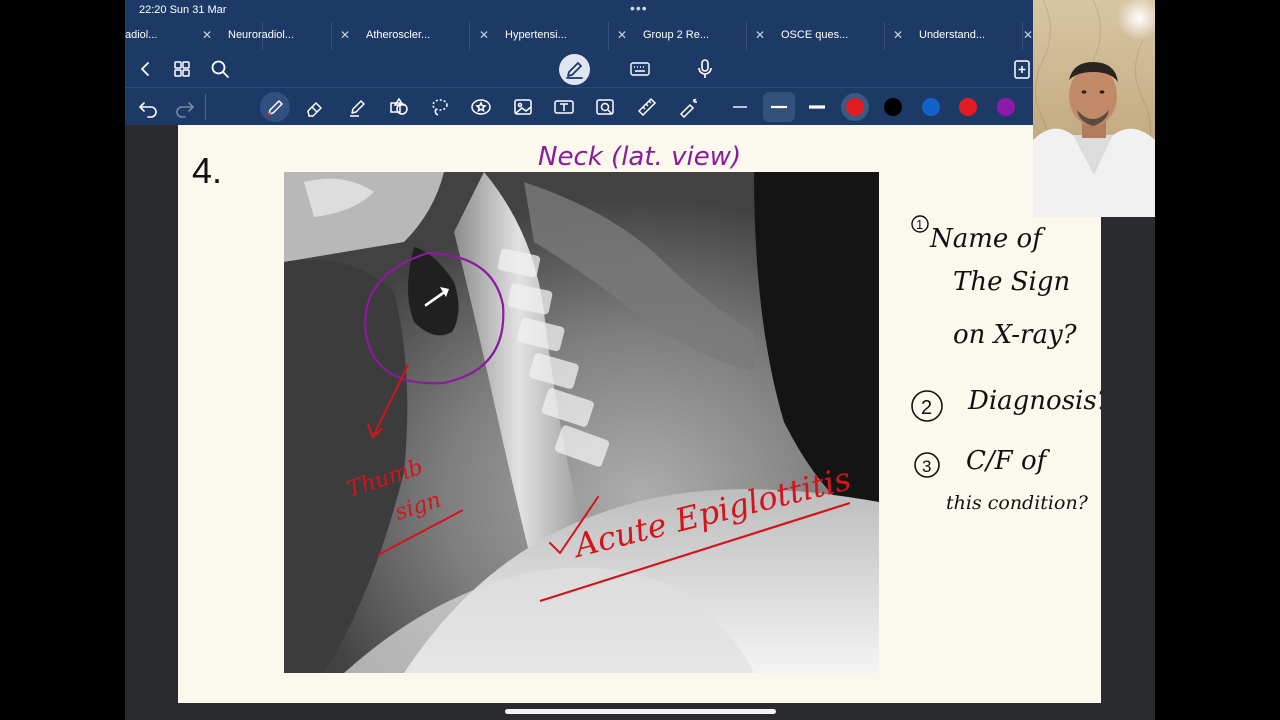  I want to click on status-bar: 22:20 Sun 31 Mar •••, so click(640, 11).